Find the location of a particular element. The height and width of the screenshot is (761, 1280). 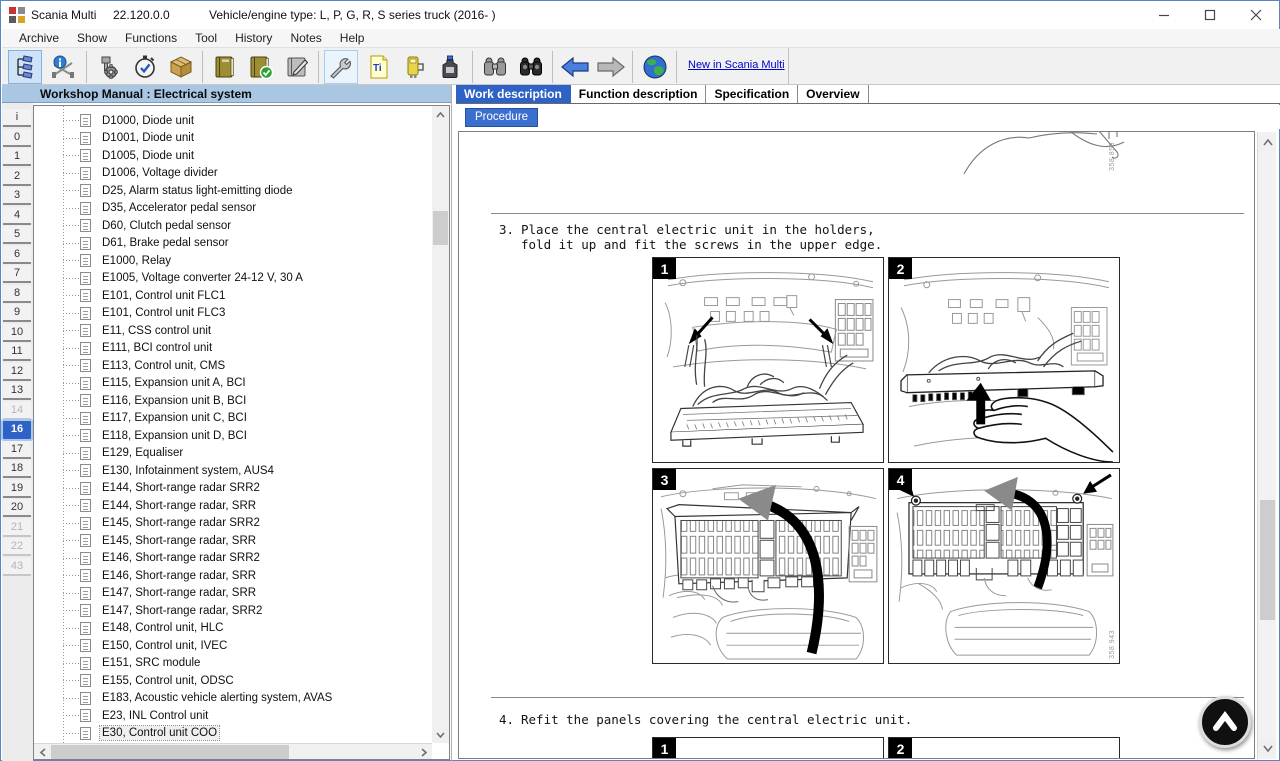

index-button: 12 is located at coordinates (17, 371).